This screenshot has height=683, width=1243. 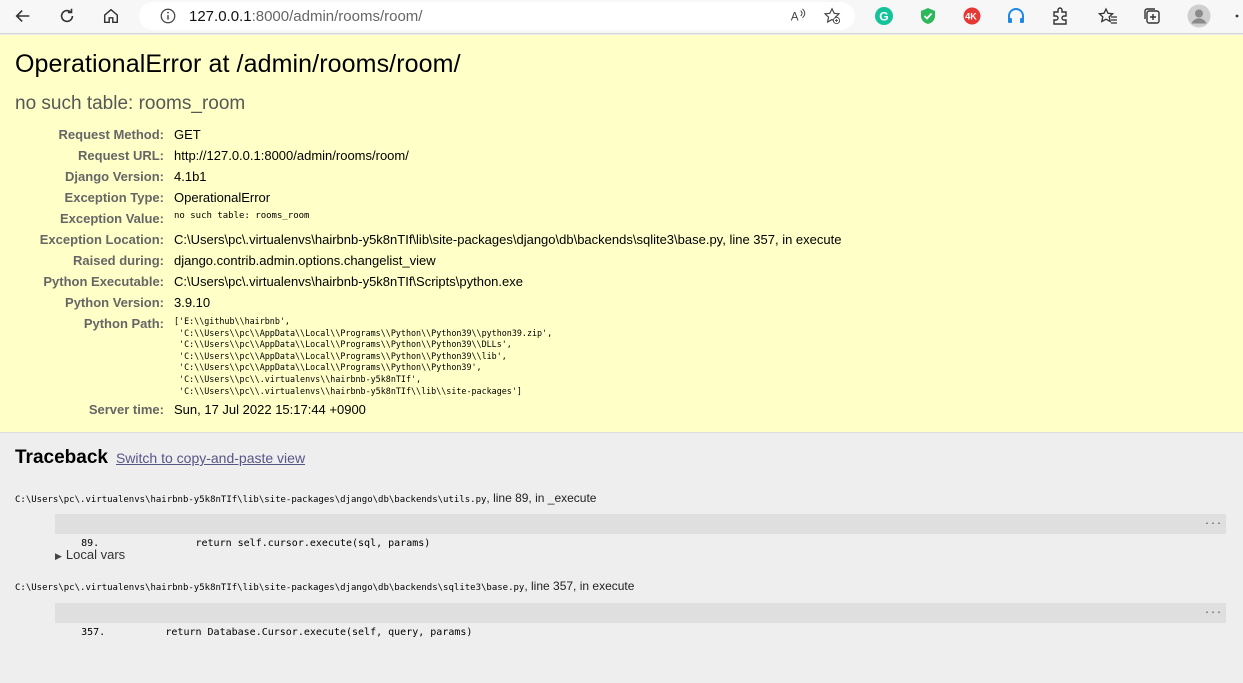 What do you see at coordinates (1199, 16) in the screenshot?
I see `profile-avatar-icon` at bounding box center [1199, 16].